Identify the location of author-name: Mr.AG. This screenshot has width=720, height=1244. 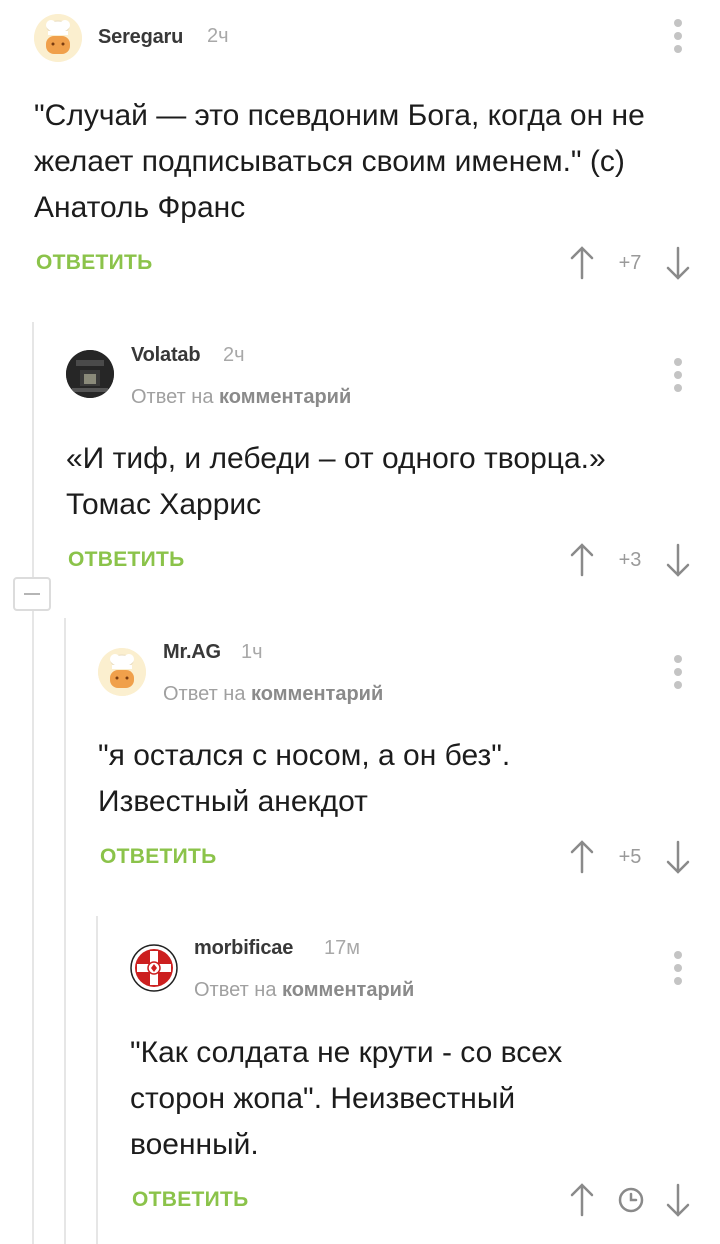
(192, 652).